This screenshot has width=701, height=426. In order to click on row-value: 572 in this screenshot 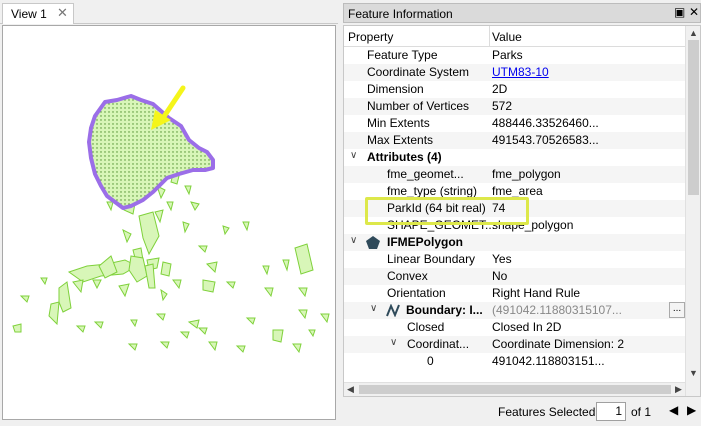, I will do `click(502, 106)`.